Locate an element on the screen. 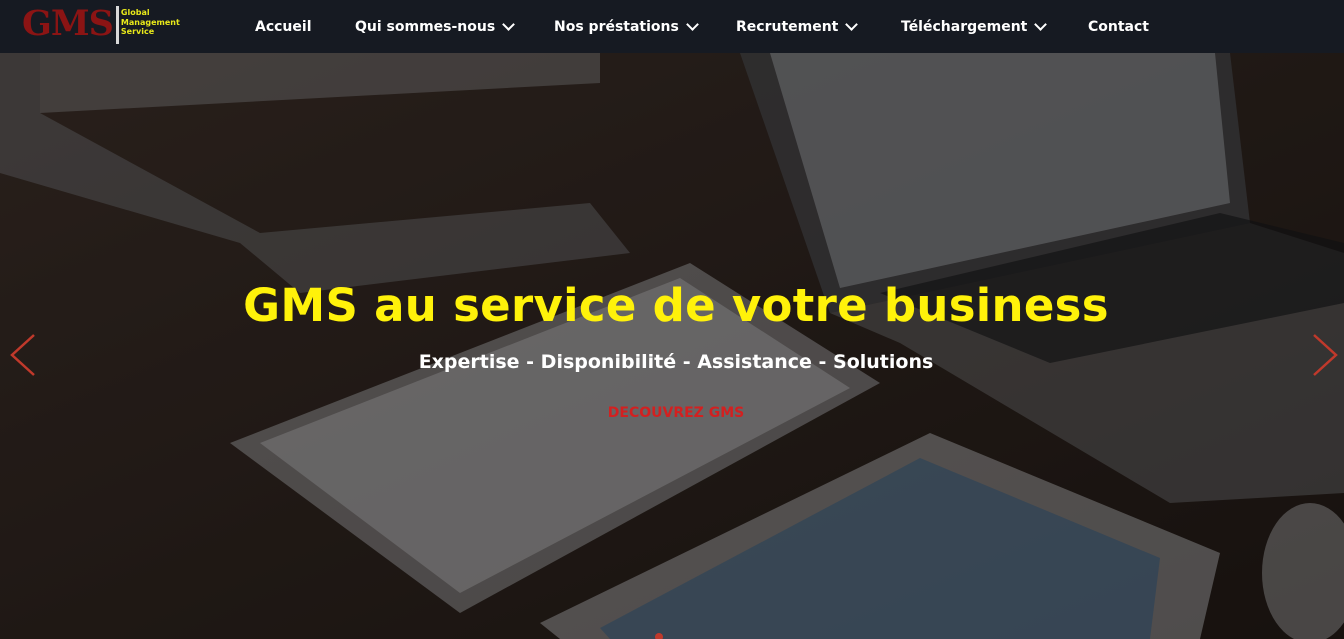 The image size is (1344, 639). discover-gms-button: DECOUVREZ GMS is located at coordinates (672, 413).